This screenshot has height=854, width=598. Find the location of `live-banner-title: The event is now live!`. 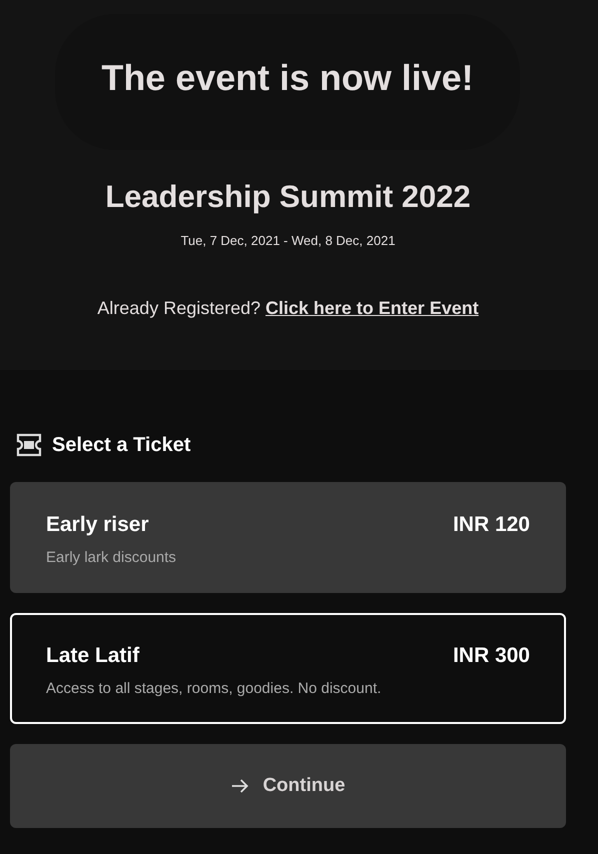

live-banner-title: The event is now live! is located at coordinates (287, 78).